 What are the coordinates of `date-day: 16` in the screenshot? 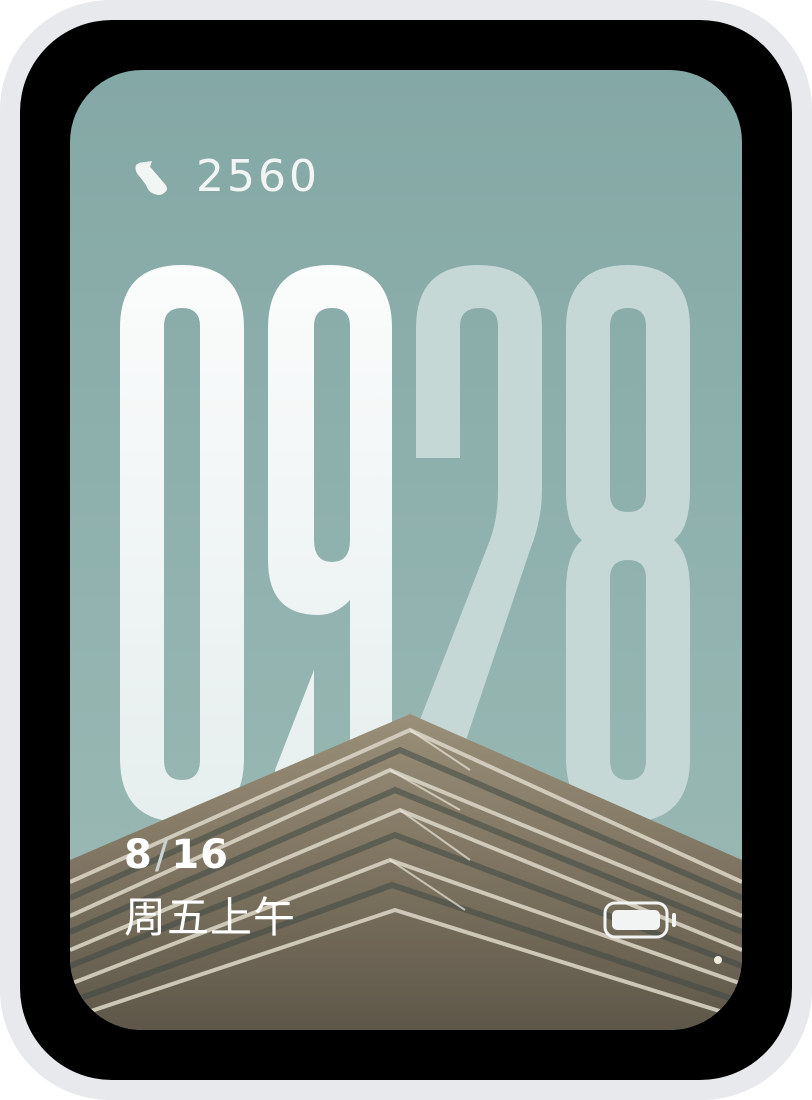 It's located at (200, 855).